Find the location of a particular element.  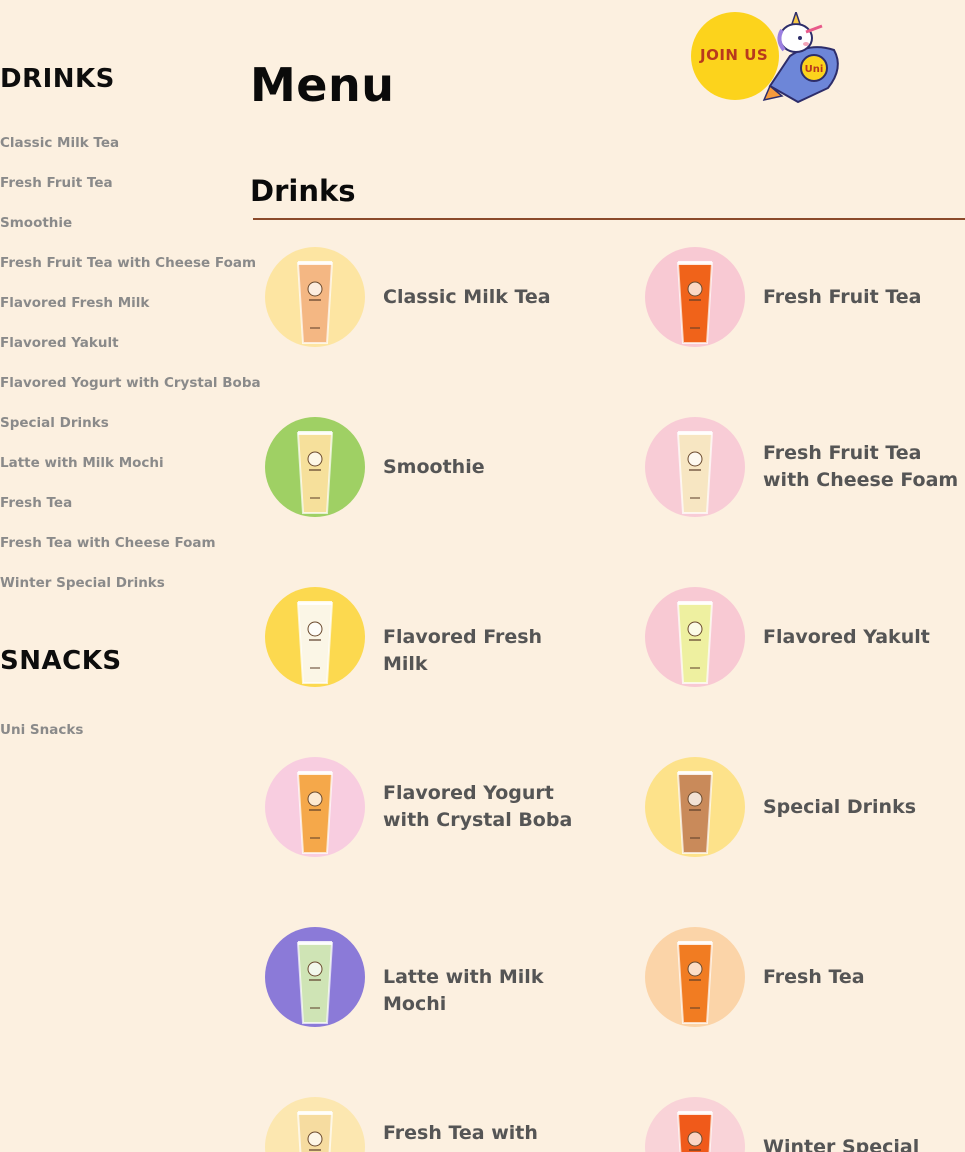

sidebar-item-fresh-tea: Fresh Tea is located at coordinates (130, 512).